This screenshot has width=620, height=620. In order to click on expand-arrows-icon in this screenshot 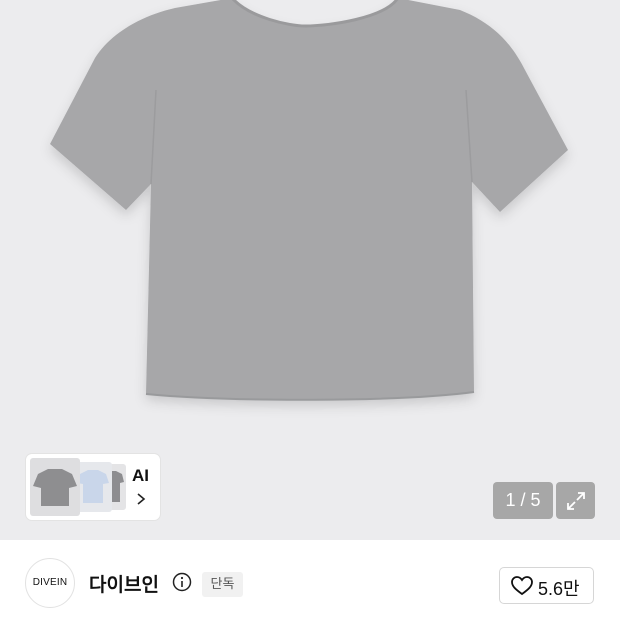, I will do `click(576, 501)`.